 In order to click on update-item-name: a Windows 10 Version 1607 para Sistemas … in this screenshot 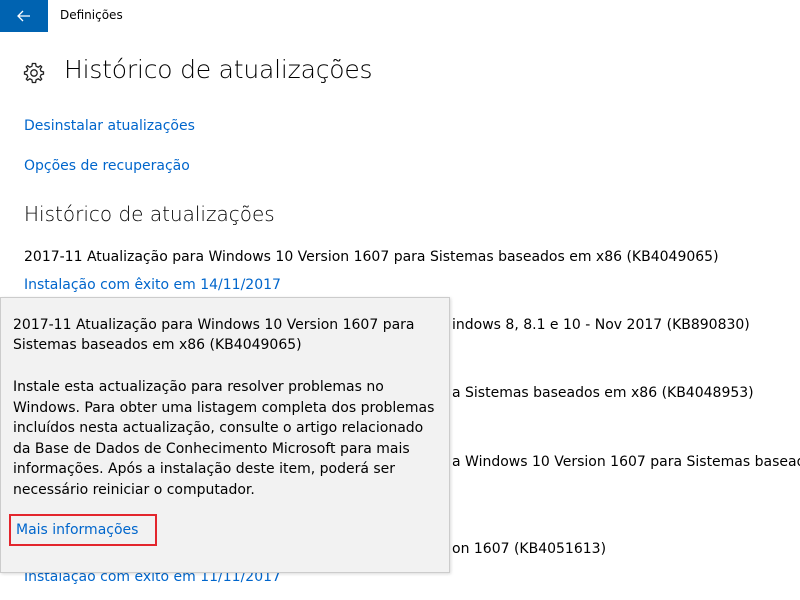, I will do `click(626, 462)`.